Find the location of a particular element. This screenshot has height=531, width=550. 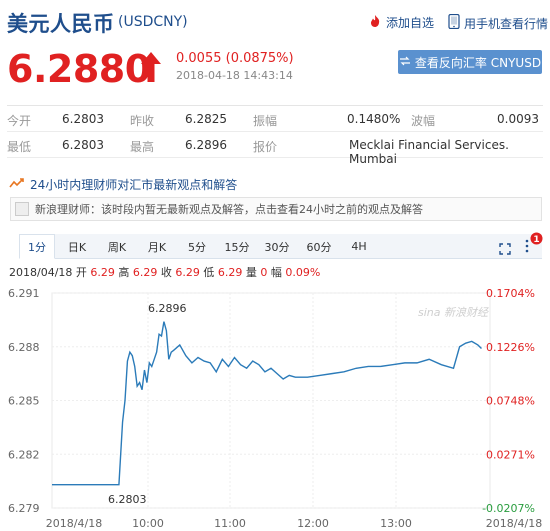

stat-value-low: 6.2803 is located at coordinates (83, 145).